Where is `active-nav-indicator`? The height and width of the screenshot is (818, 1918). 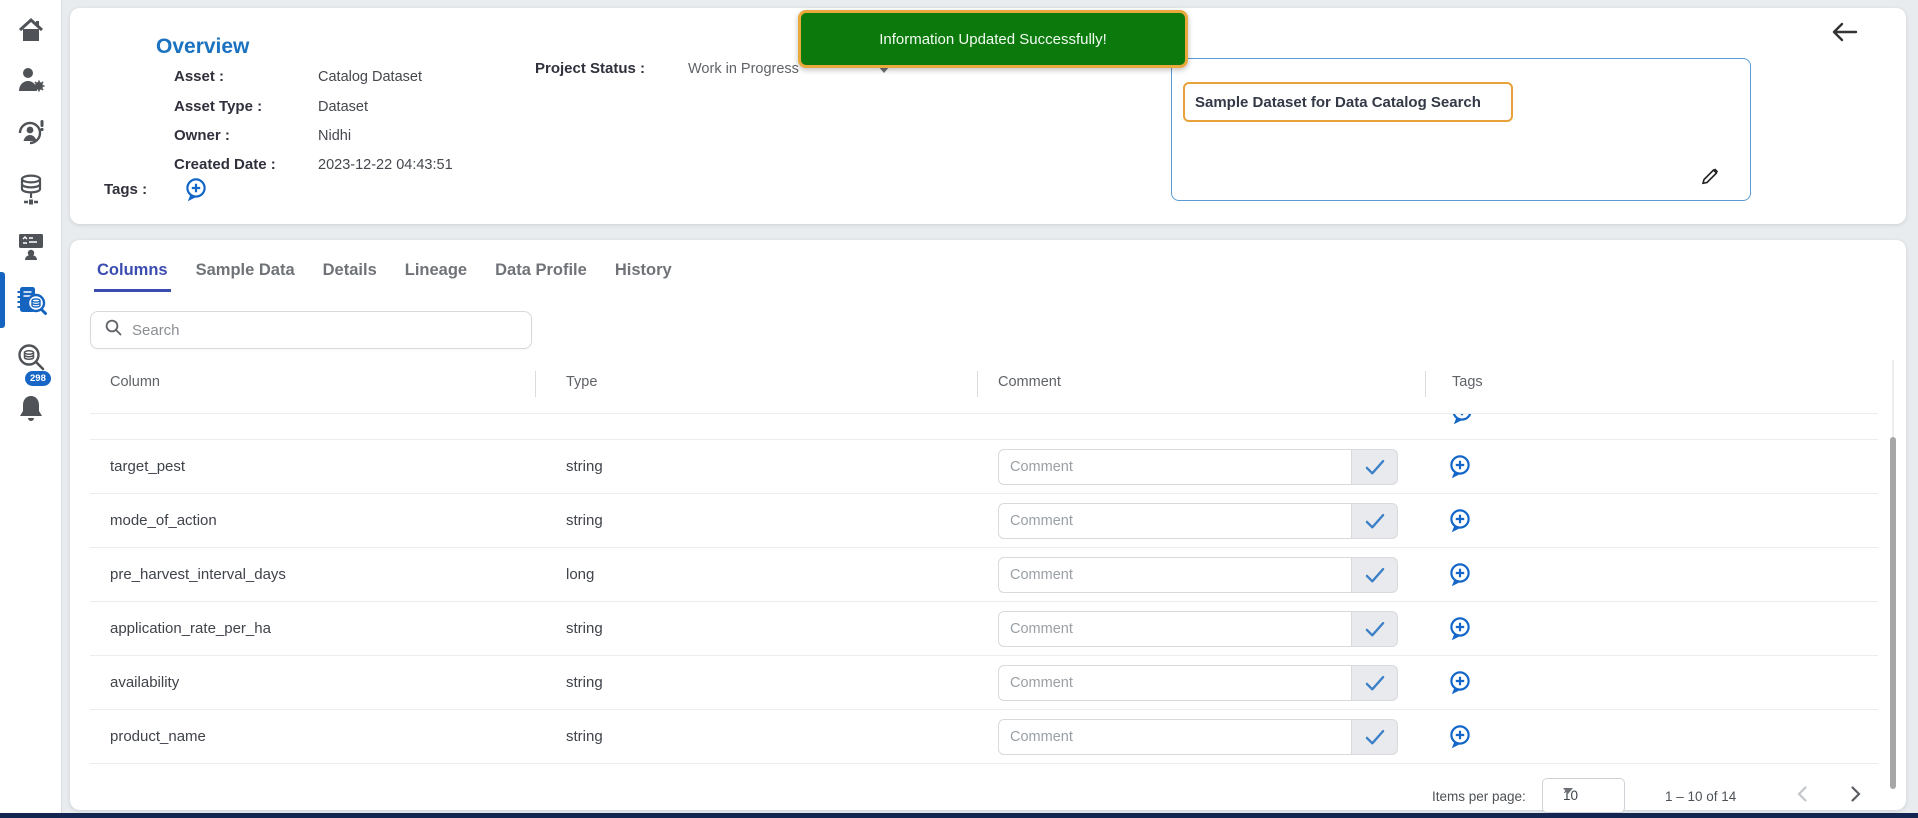
active-nav-indicator is located at coordinates (2, 300).